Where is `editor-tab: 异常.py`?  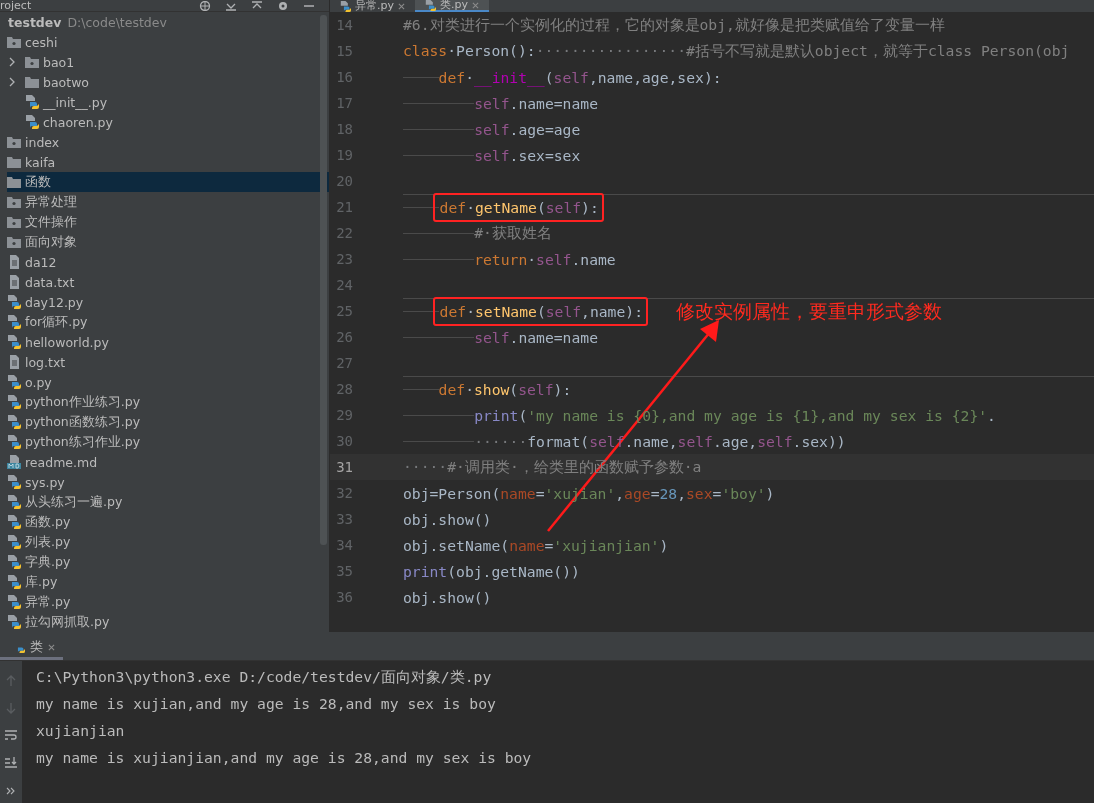 editor-tab: 异常.py is located at coordinates (372, 6).